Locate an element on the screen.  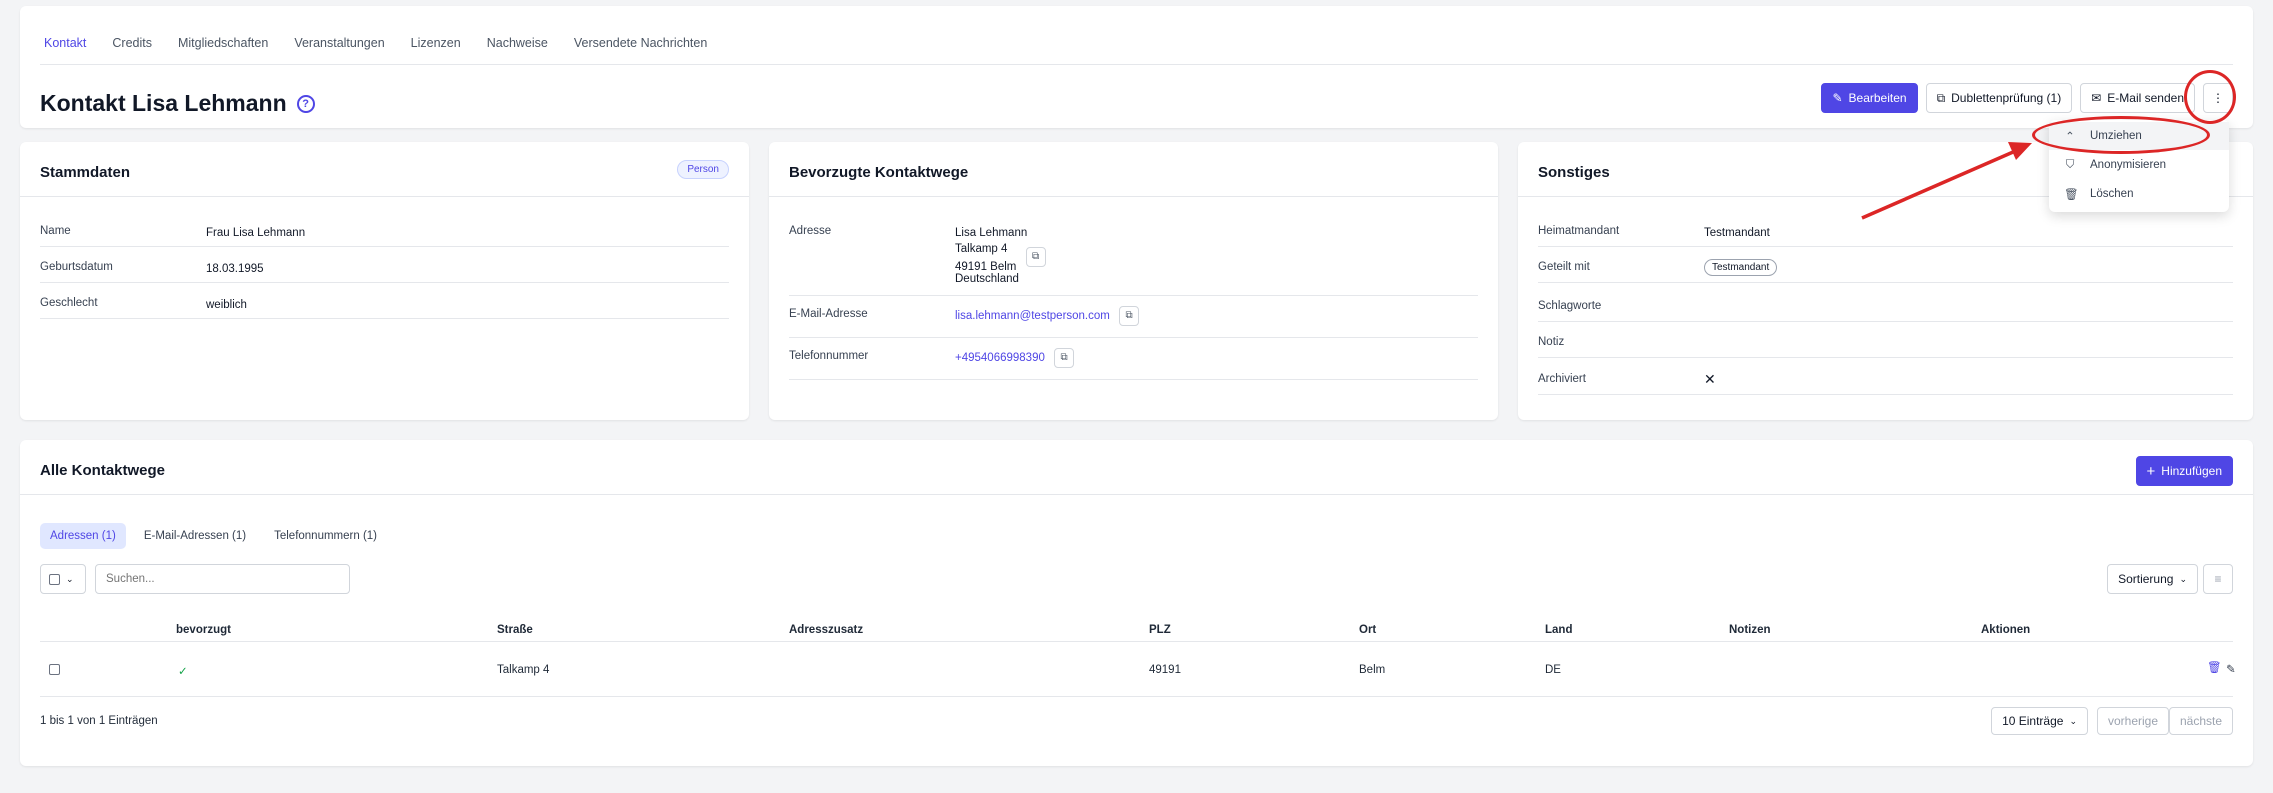
page-title: Kontakt Lisa Lehmann ? is located at coordinates (177, 103).